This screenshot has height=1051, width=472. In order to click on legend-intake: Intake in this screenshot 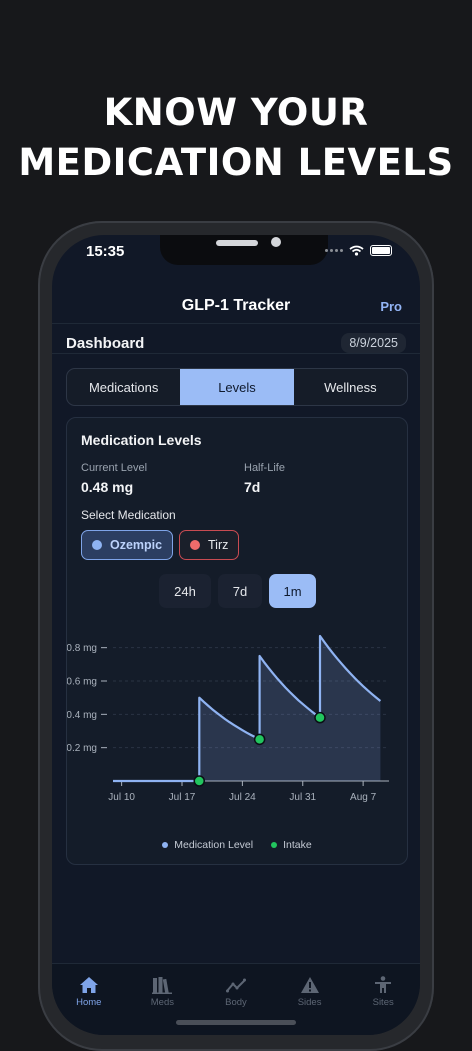, I will do `click(291, 845)`.